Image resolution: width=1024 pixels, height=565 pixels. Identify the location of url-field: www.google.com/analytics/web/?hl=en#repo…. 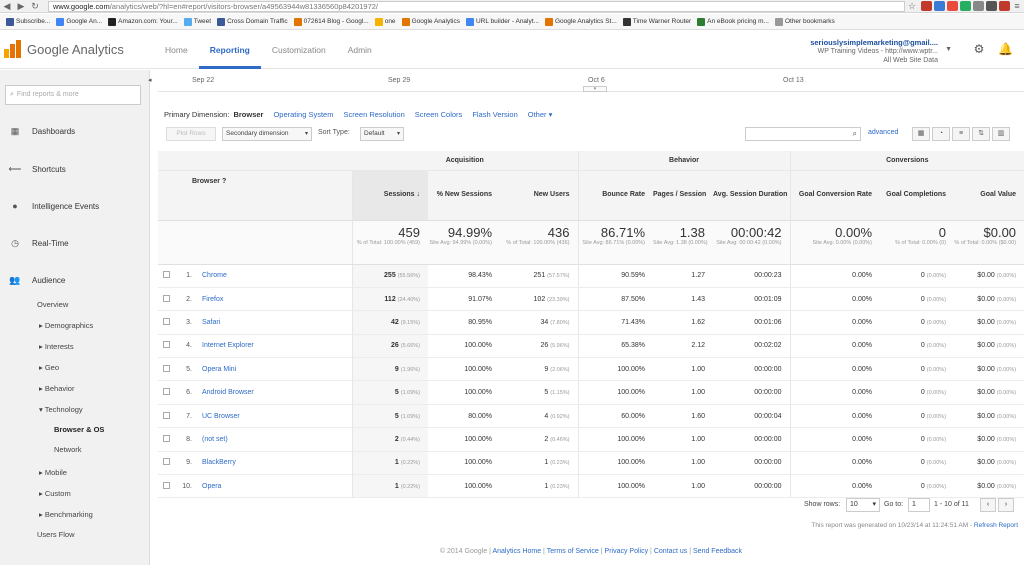
(476, 6).